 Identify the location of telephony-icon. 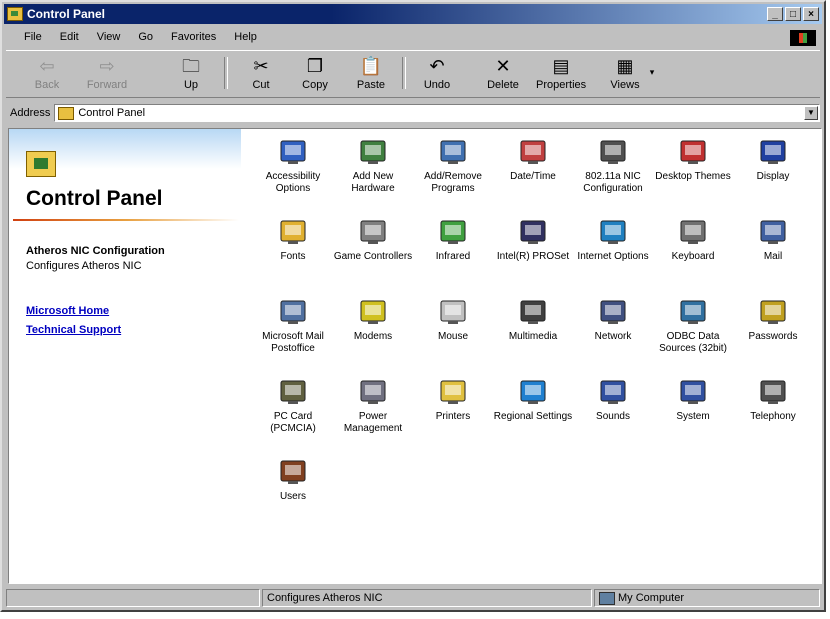
(773, 391).